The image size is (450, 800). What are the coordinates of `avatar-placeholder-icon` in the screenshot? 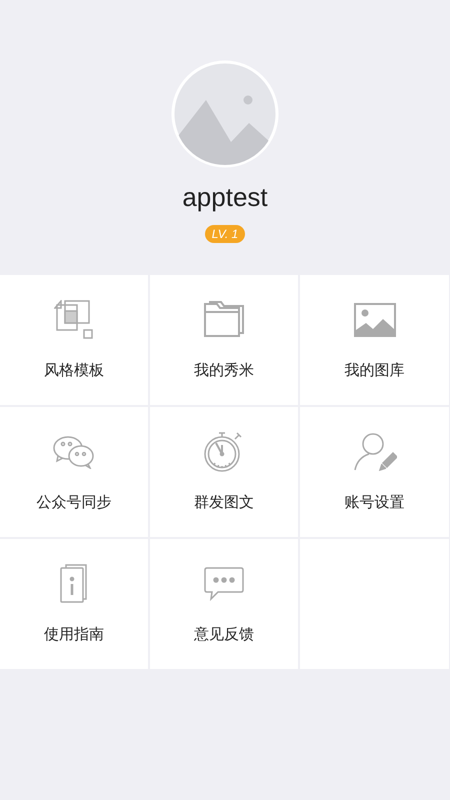 It's located at (225, 114).